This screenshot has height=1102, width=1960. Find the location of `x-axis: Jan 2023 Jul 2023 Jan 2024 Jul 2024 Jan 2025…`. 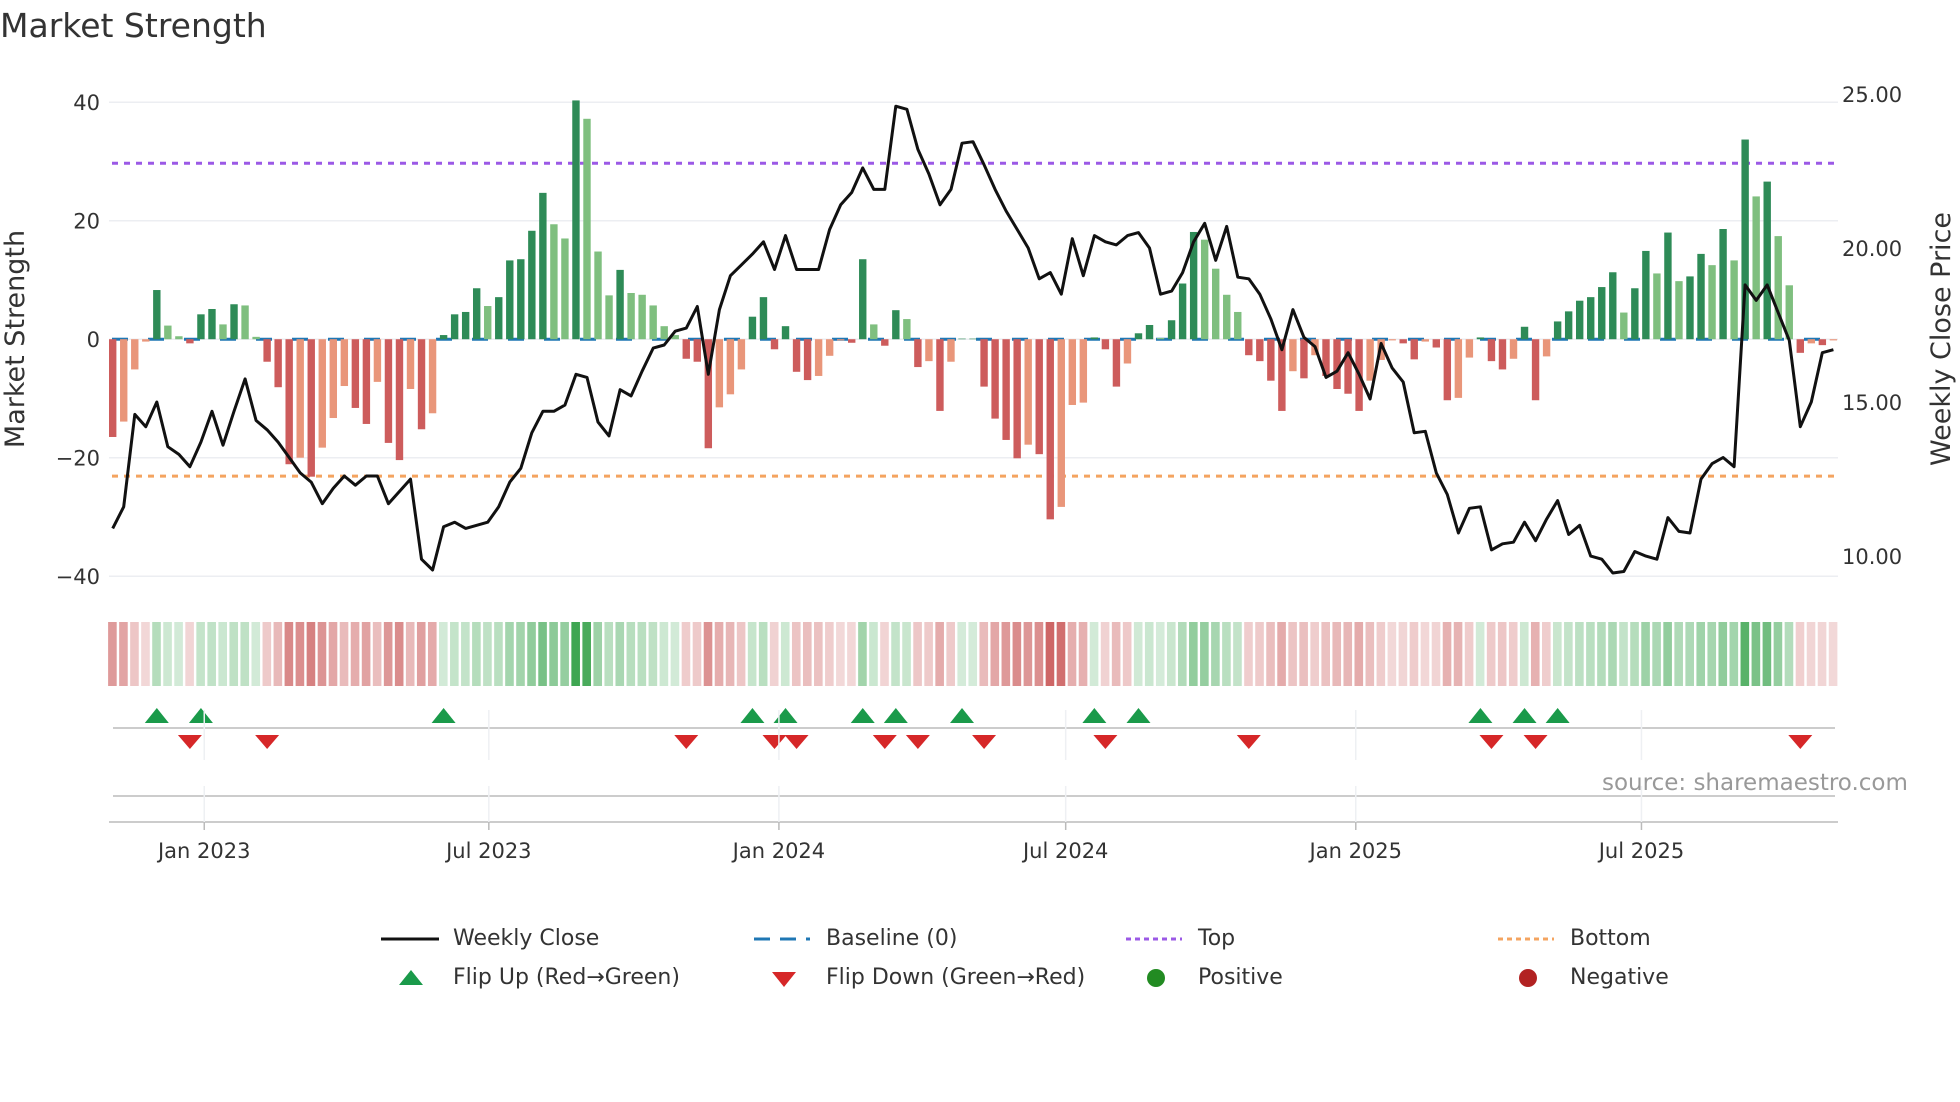

x-axis: Jan 2023 Jul 2023 Jan 2024 Jul 2024 Jan 2025… is located at coordinates (973, 786).